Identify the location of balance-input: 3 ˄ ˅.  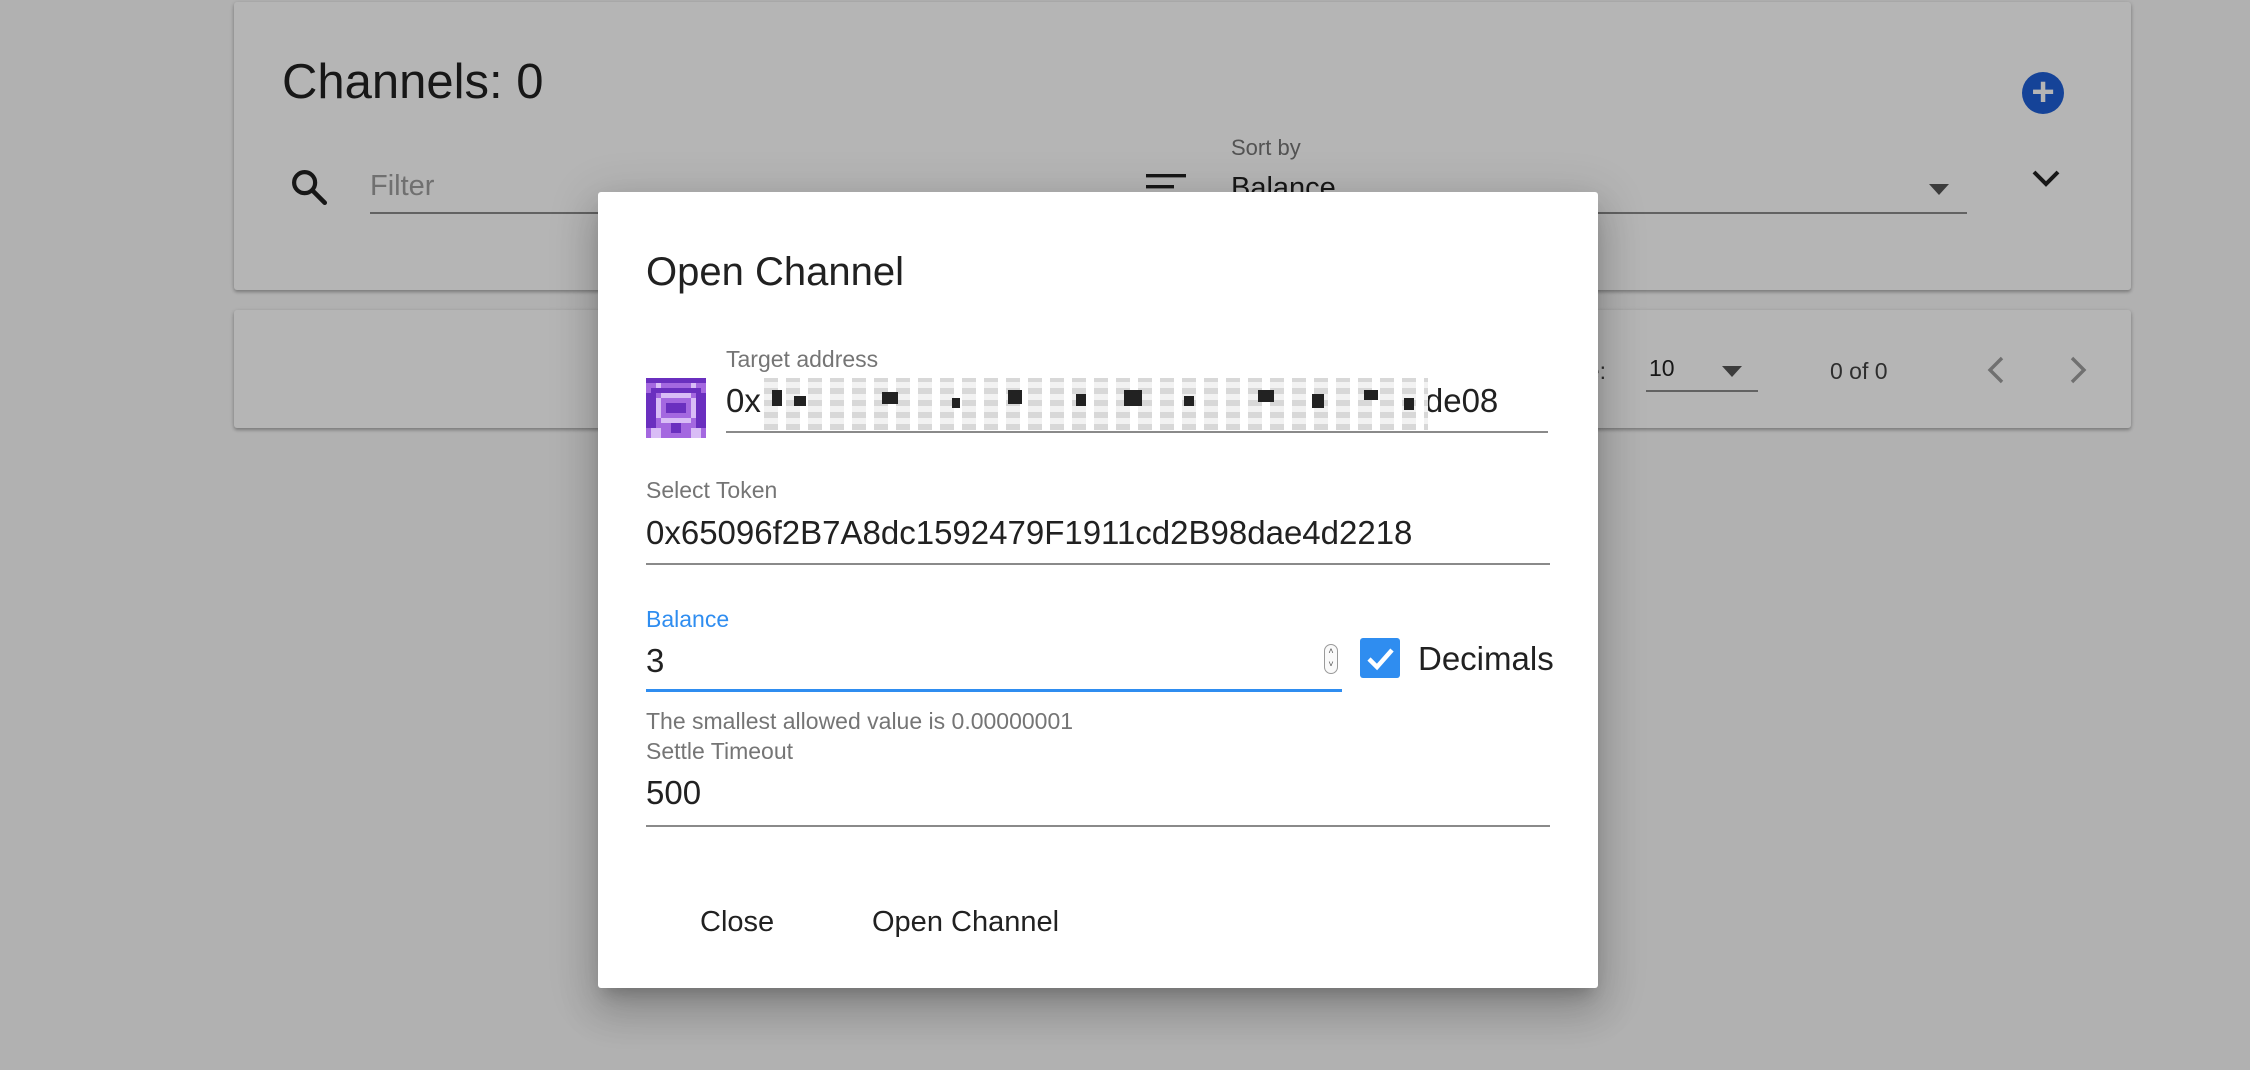
(994, 665).